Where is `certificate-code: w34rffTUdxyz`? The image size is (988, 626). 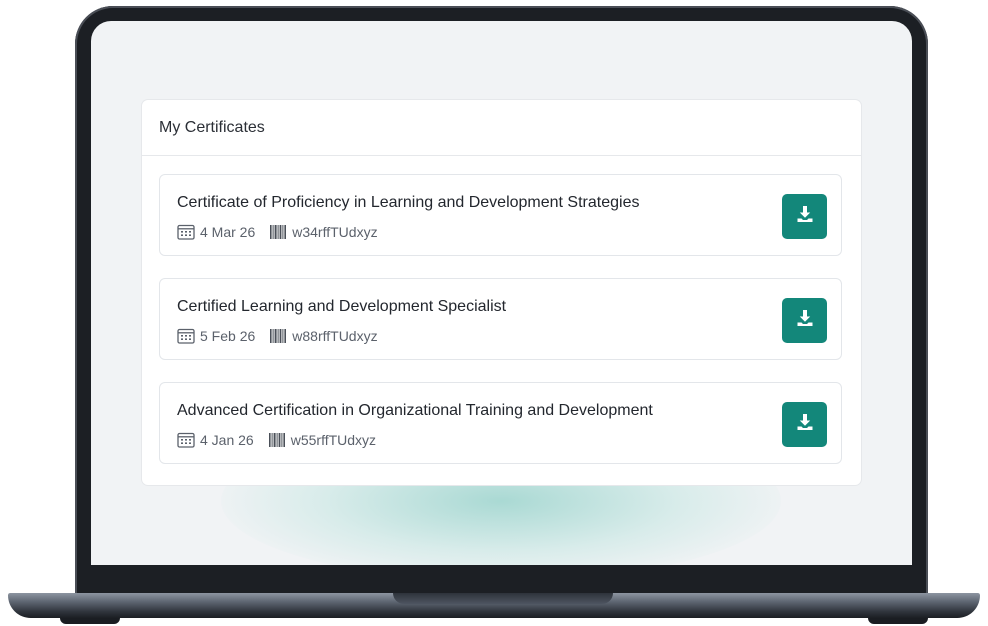 certificate-code: w34rffTUdxyz is located at coordinates (335, 232).